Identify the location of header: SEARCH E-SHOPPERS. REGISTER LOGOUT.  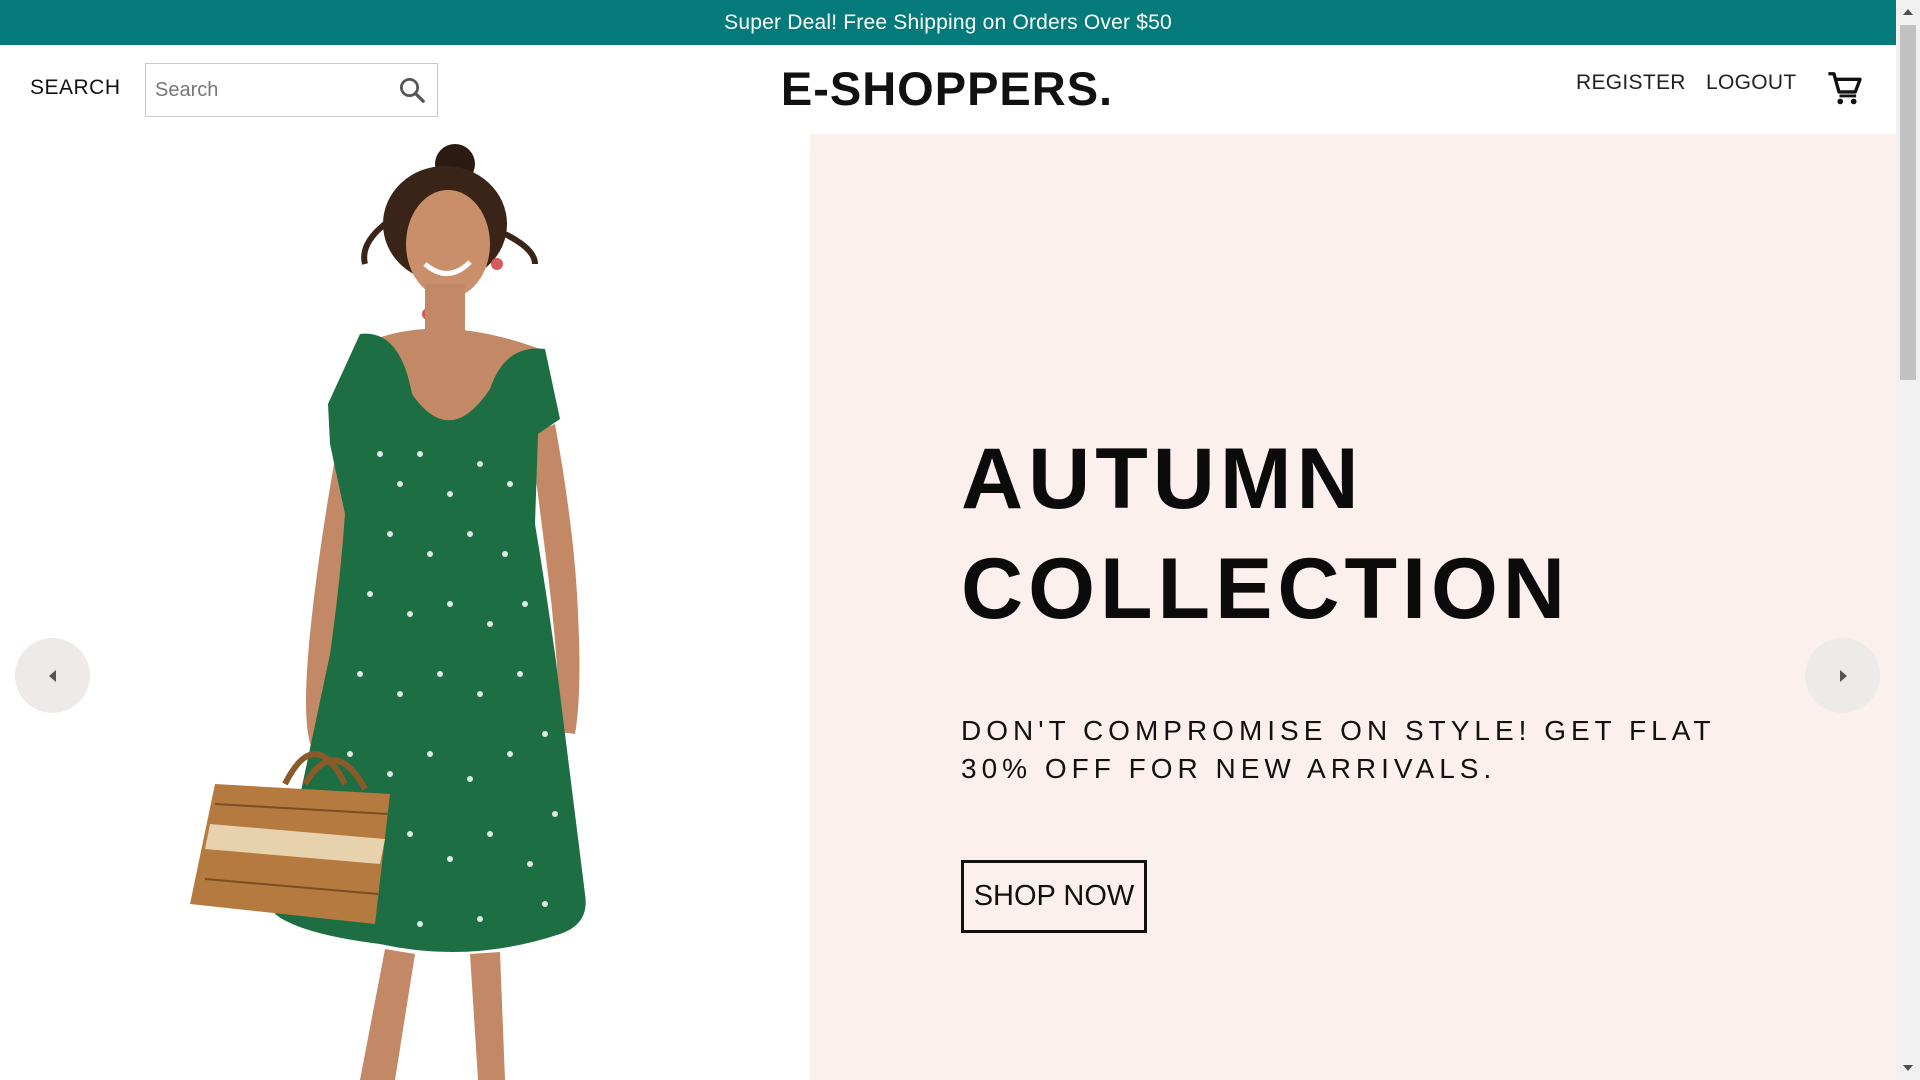
(948, 89).